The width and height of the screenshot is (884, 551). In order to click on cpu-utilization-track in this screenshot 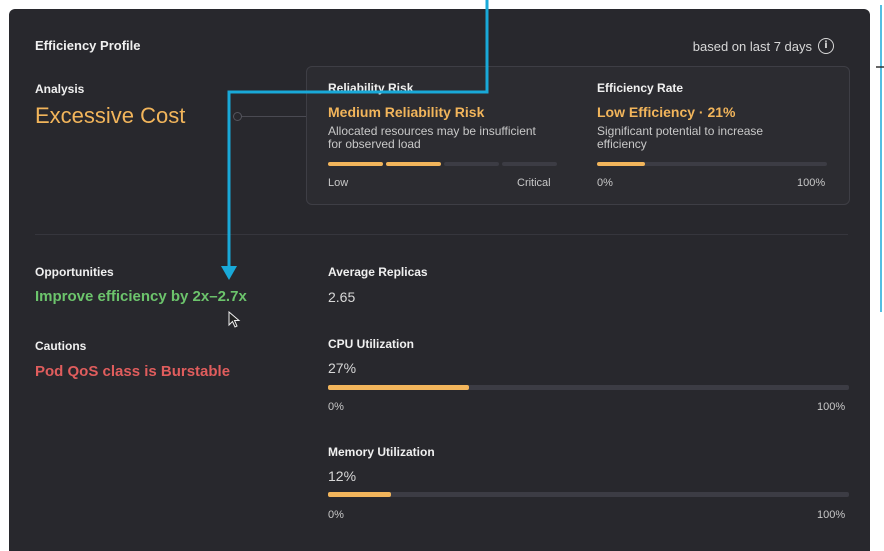, I will do `click(588, 387)`.